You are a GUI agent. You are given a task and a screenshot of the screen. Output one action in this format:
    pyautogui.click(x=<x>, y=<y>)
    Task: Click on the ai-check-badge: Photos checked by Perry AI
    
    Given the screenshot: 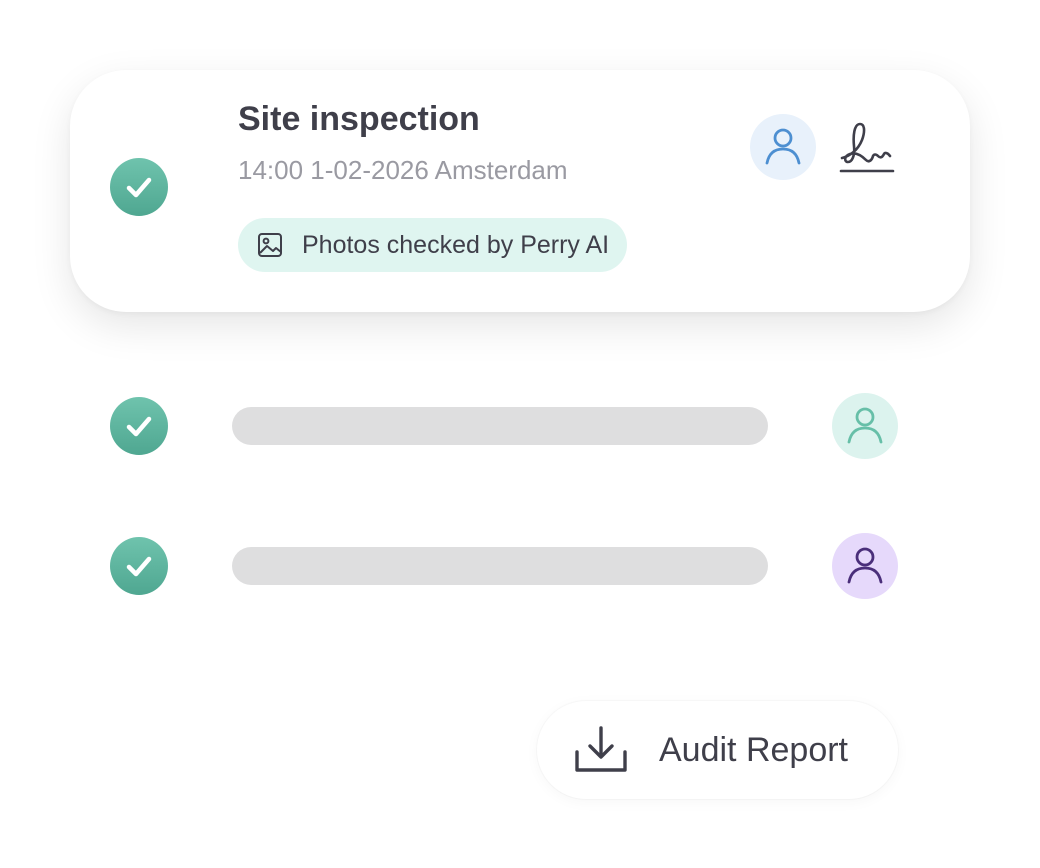 What is the action you would take?
    pyautogui.click(x=433, y=245)
    